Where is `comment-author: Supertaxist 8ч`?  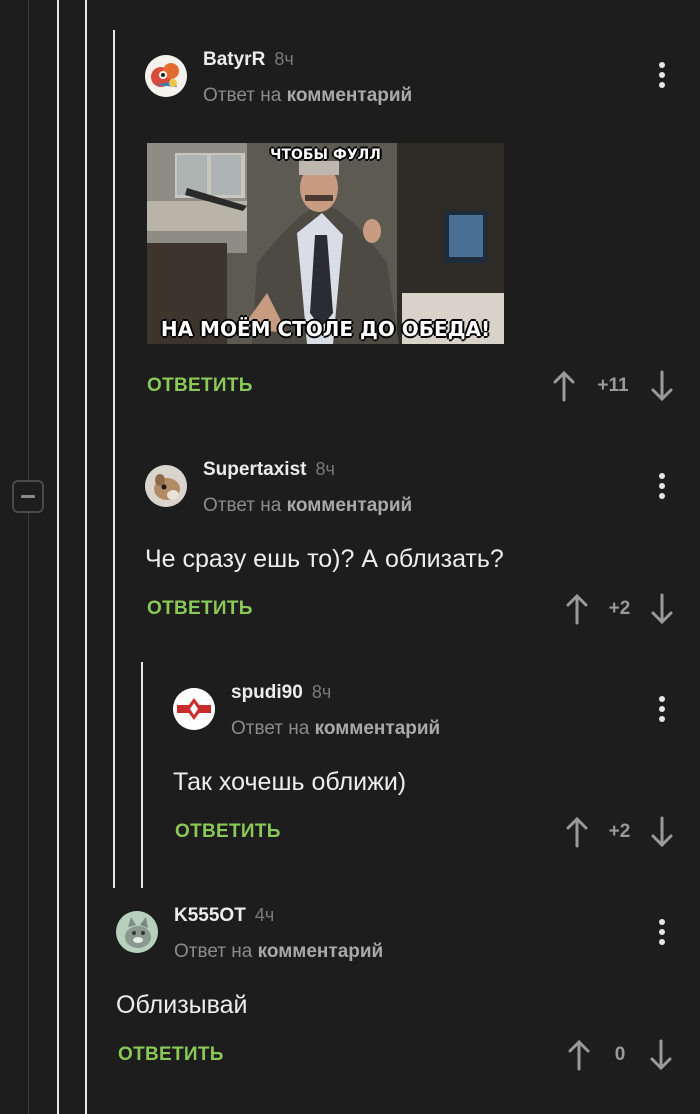
comment-author: Supertaxist 8ч is located at coordinates (269, 470).